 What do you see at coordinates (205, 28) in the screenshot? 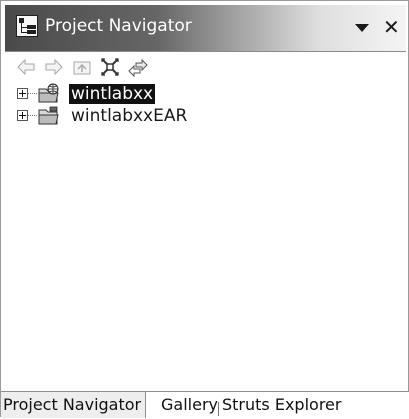
I see `view-title-bar: Project Navigator ✕` at bounding box center [205, 28].